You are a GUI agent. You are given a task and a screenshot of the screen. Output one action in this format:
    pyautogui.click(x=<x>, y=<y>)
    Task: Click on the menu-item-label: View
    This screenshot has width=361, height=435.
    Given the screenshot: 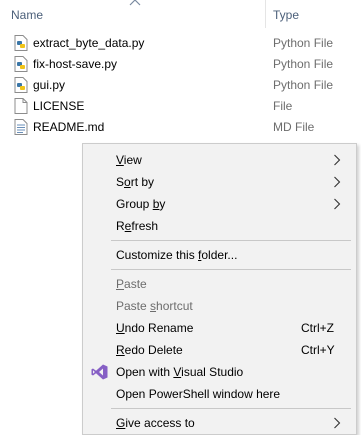 What is the action you would take?
    pyautogui.click(x=129, y=160)
    